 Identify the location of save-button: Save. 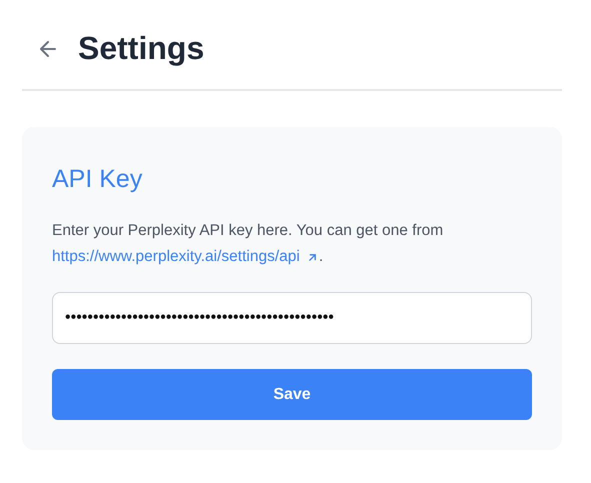
(292, 394).